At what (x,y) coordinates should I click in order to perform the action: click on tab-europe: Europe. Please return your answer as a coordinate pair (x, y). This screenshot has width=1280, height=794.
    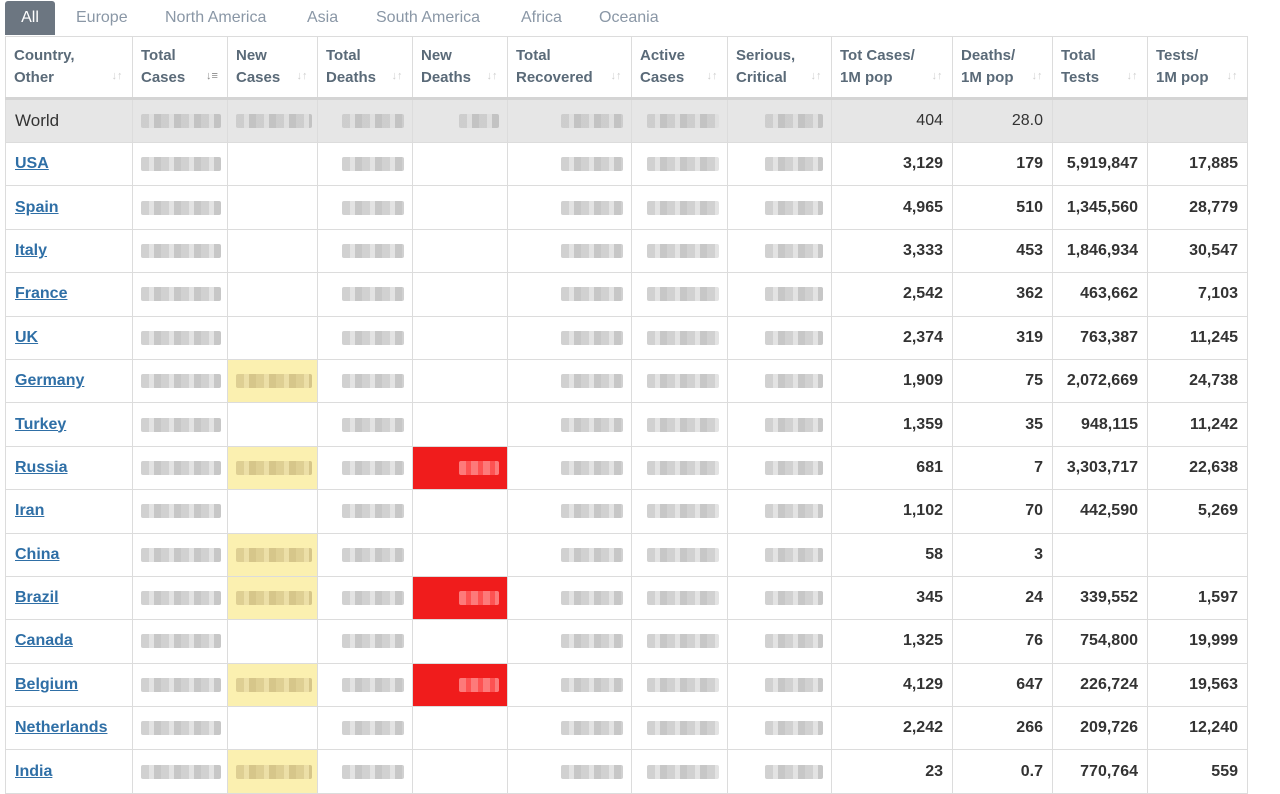
    Looking at the image, I should click on (102, 18).